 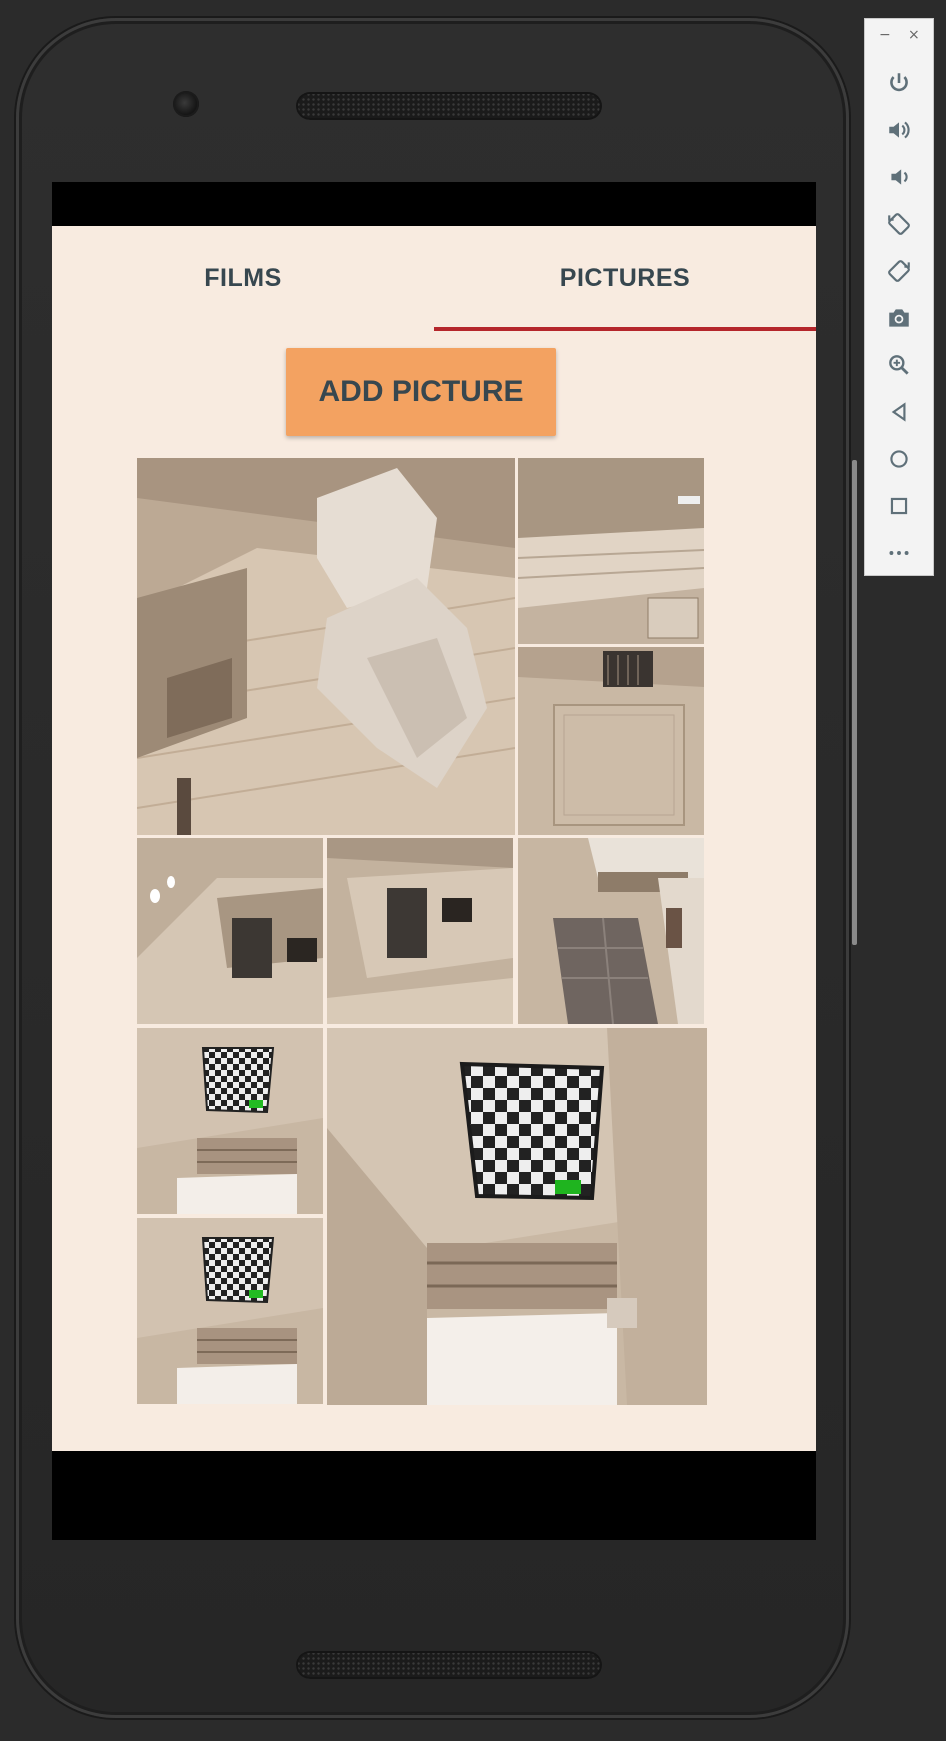 I want to click on camera-icon, so click(x=899, y=317).